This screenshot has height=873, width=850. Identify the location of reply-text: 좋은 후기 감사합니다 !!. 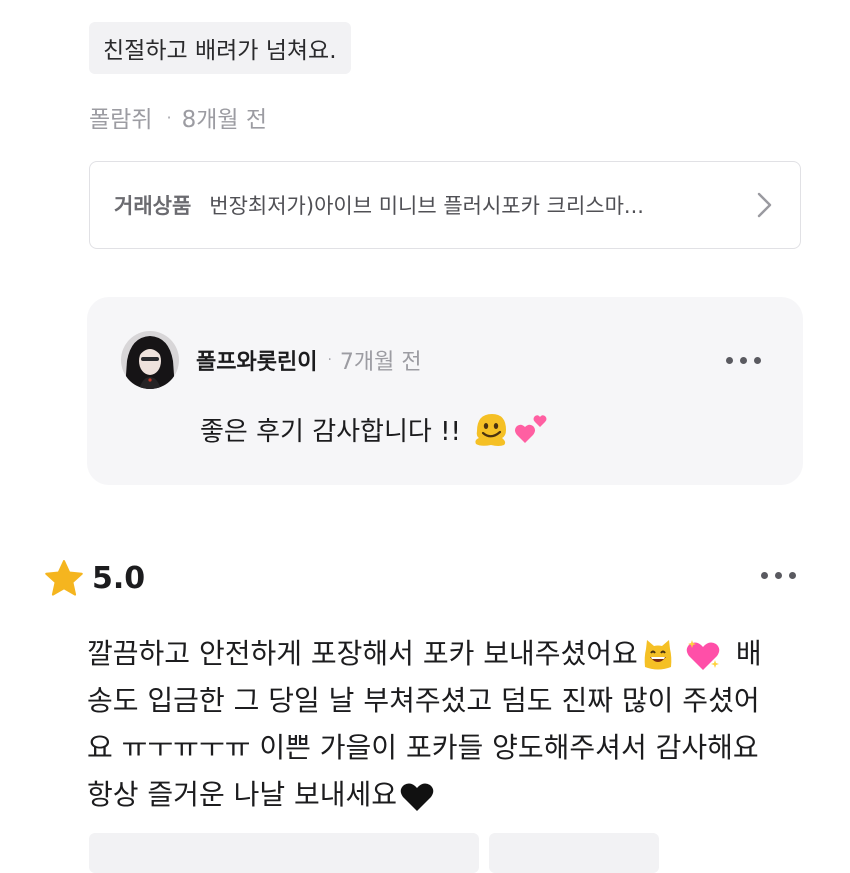
(330, 431).